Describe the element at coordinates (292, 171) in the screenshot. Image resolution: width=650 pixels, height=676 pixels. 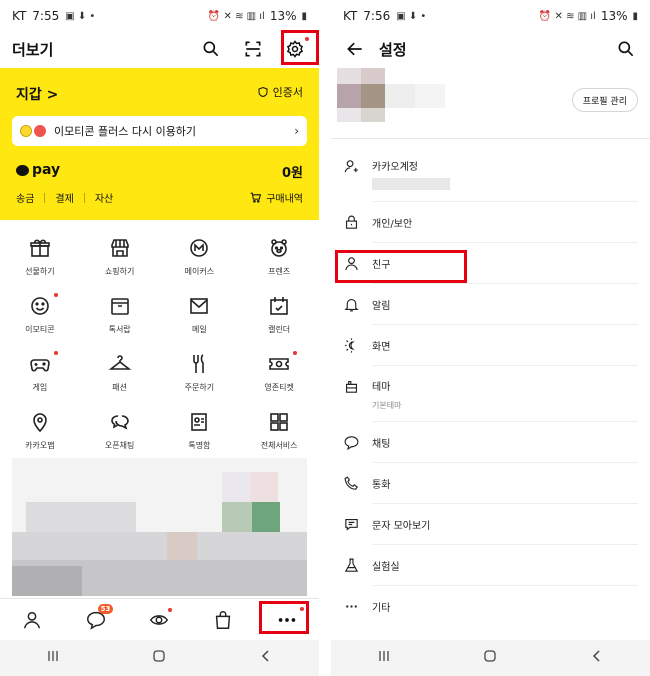
I see `pay-balance: 0원` at that location.